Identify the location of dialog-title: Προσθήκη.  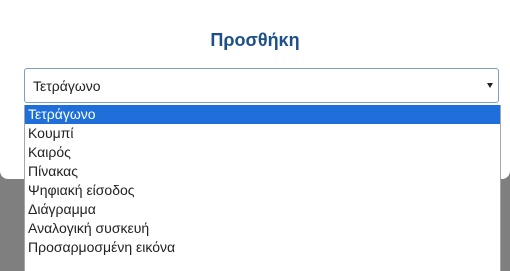
(255, 40).